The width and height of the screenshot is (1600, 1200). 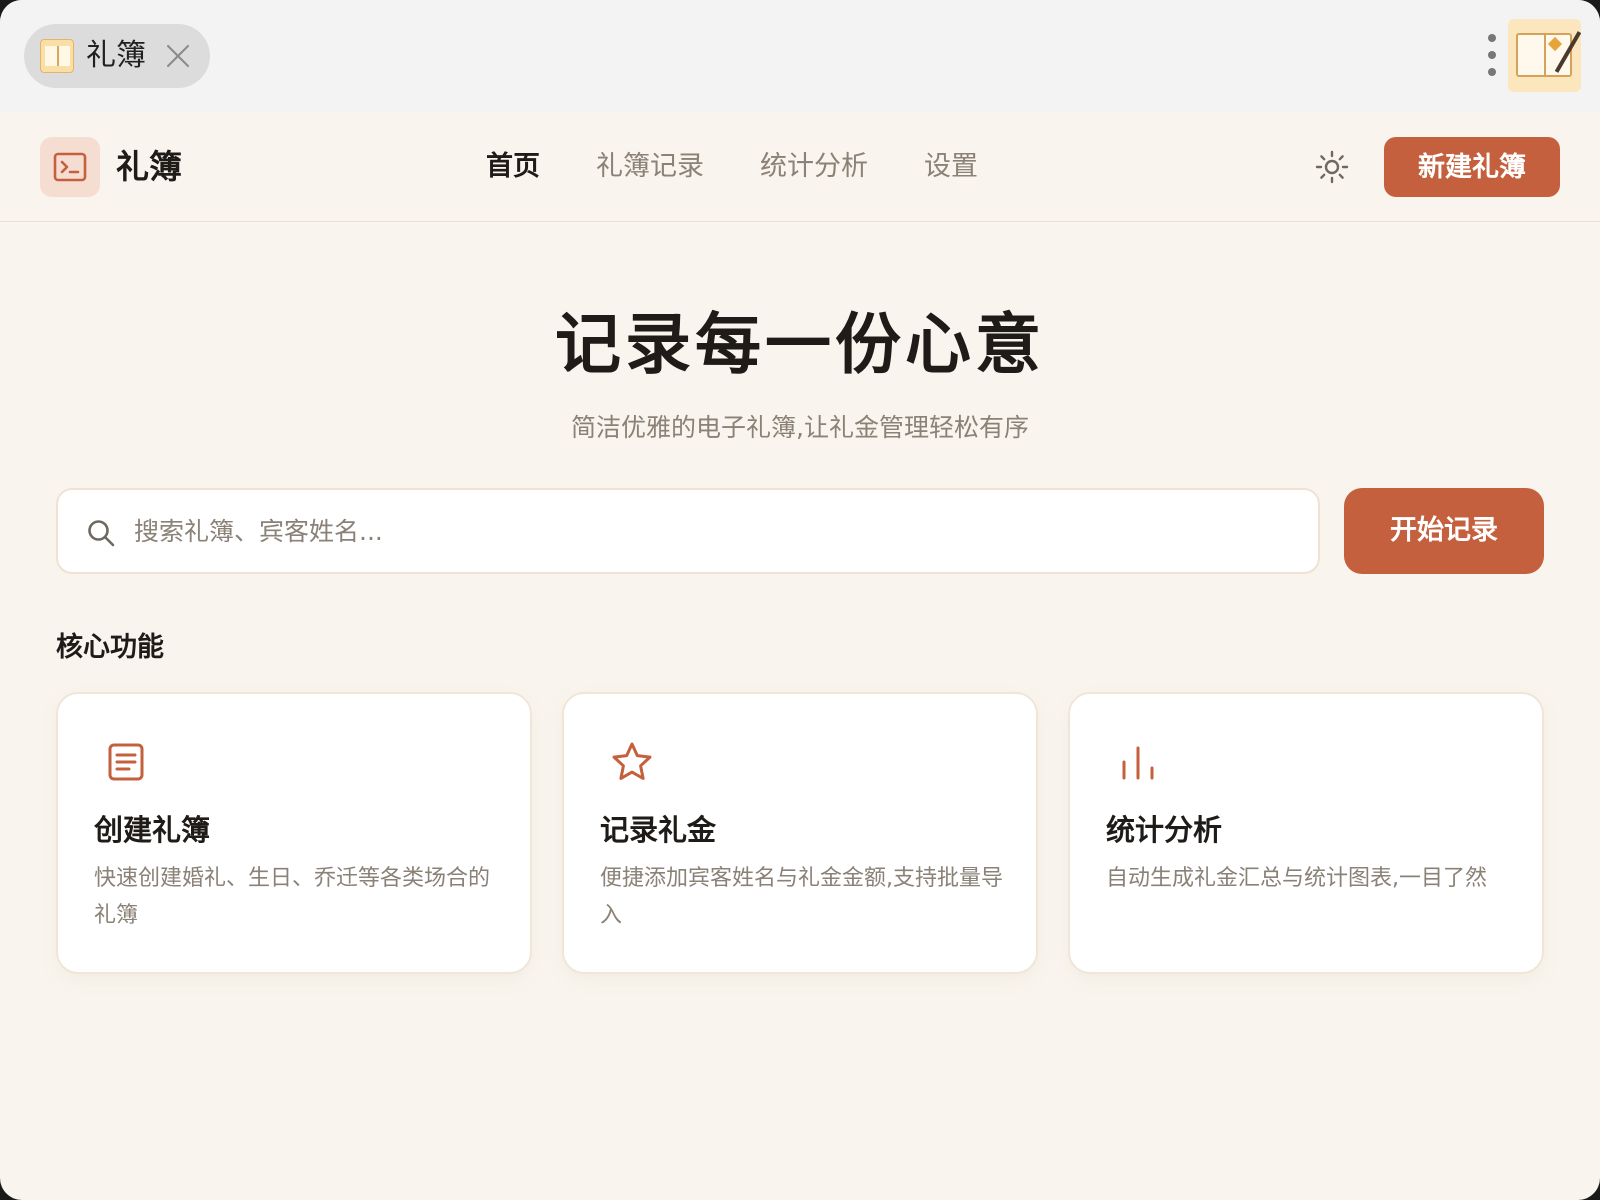 What do you see at coordinates (101, 533) in the screenshot?
I see `search-icon` at bounding box center [101, 533].